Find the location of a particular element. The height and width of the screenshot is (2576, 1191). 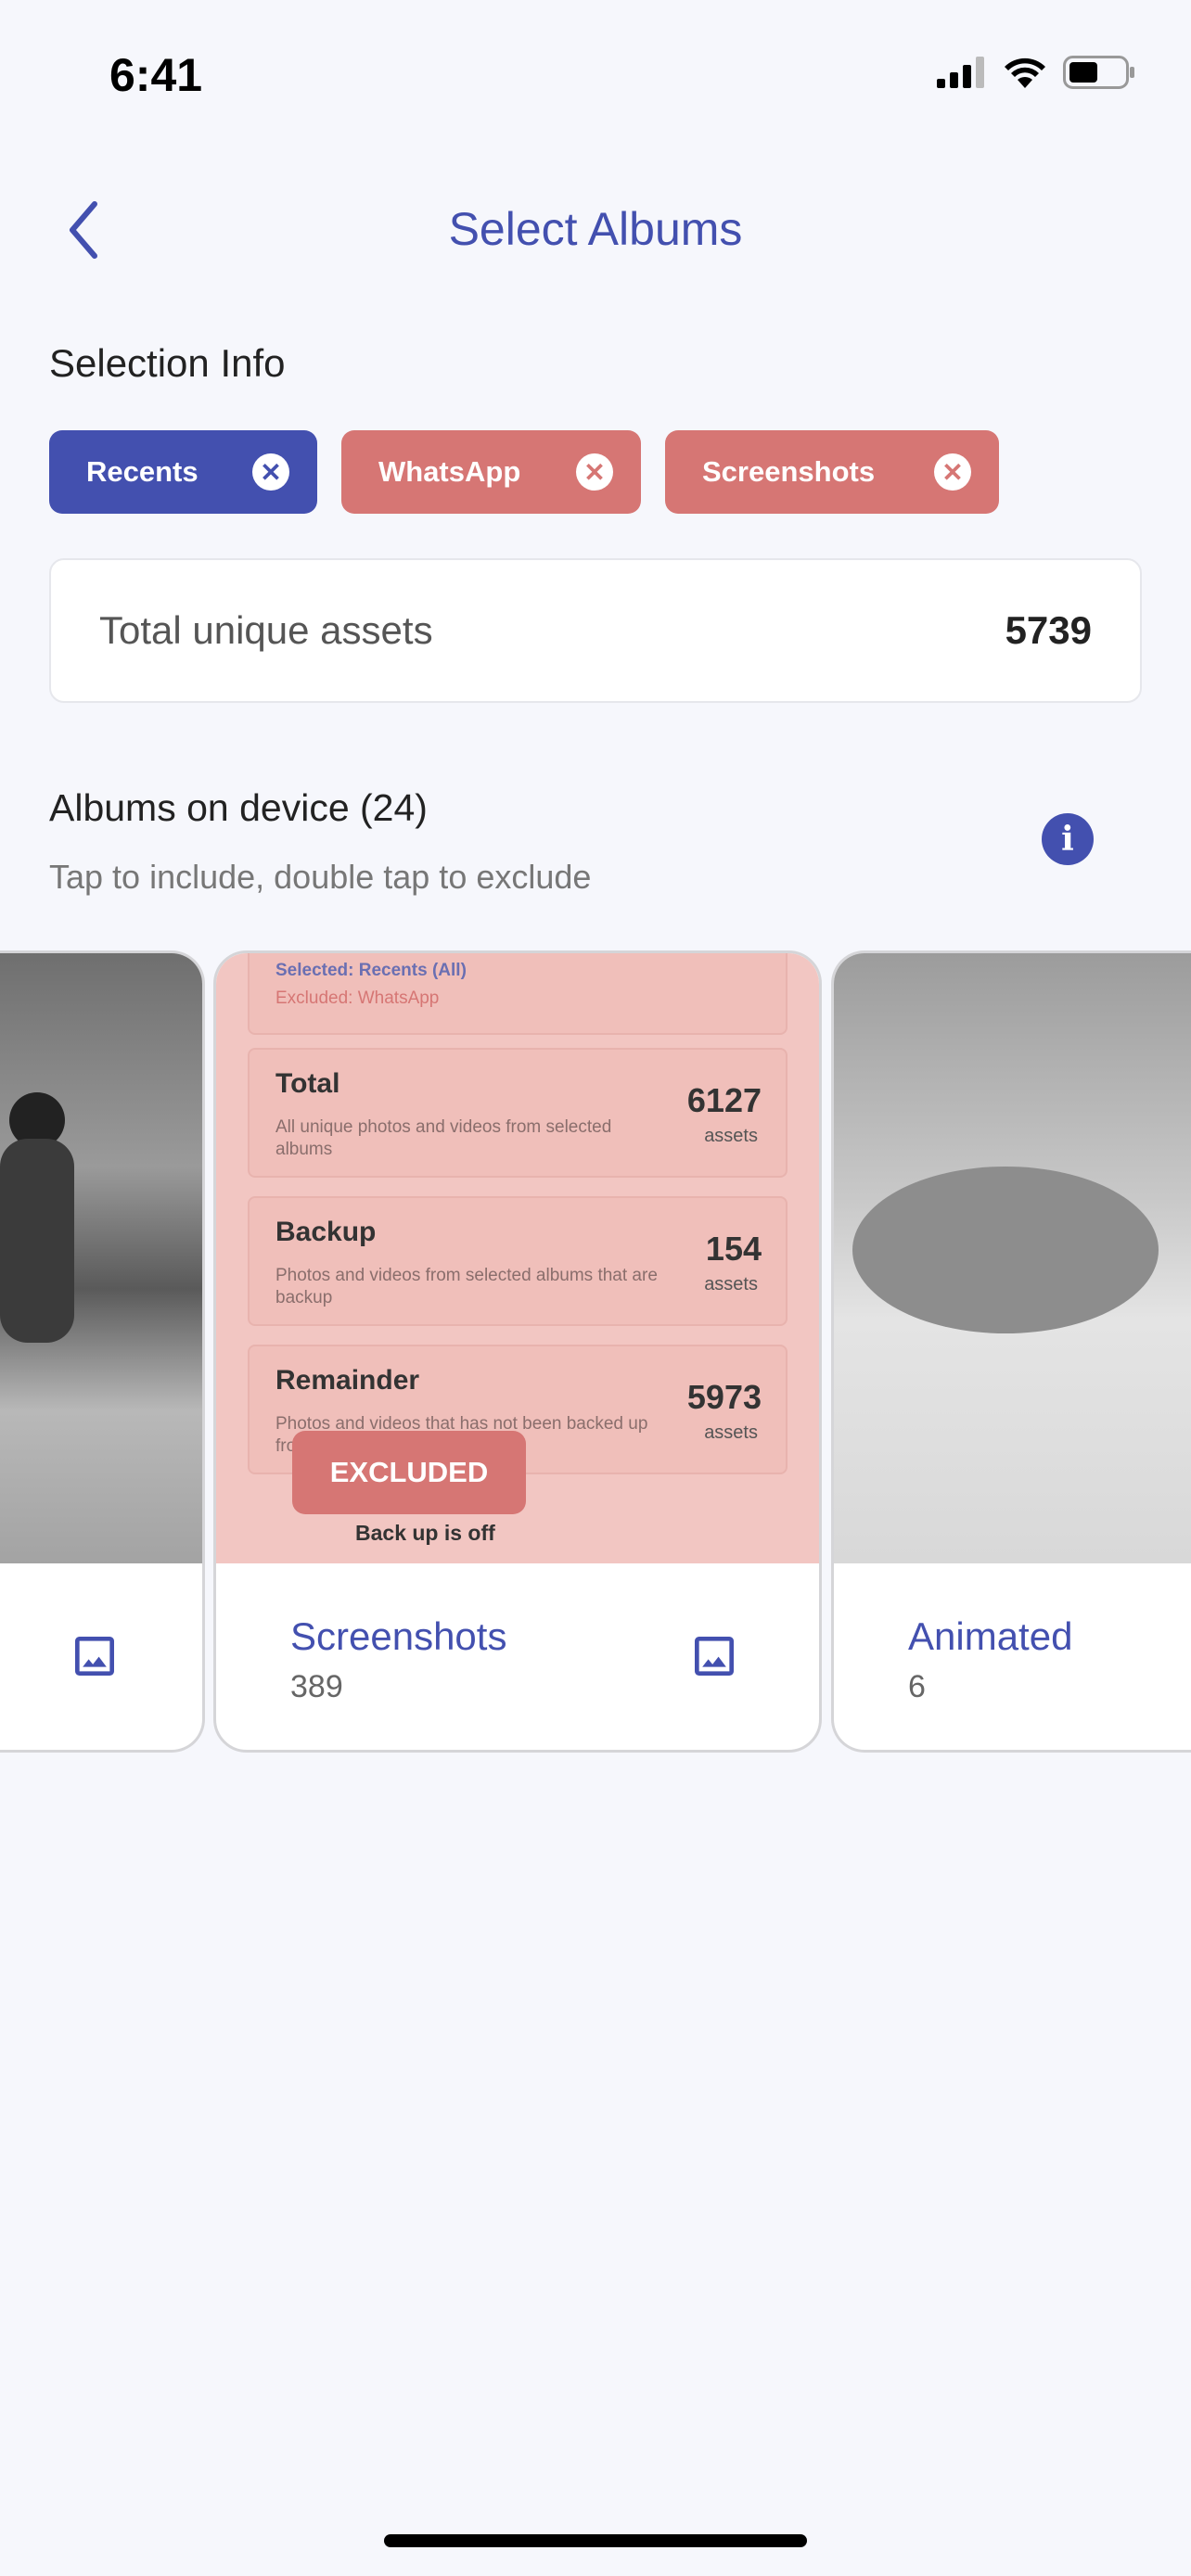

album-name: Screenshots is located at coordinates (399, 1636).